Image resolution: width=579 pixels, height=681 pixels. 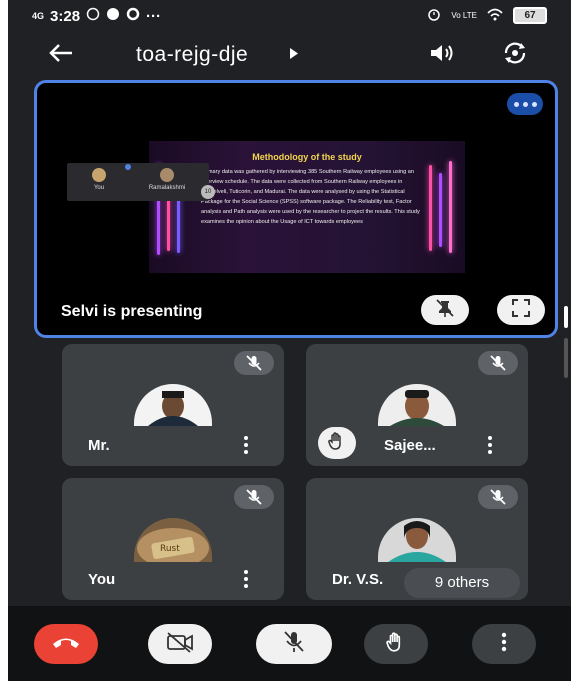 I want to click on participant-name: Dr. V.S., so click(x=358, y=579).